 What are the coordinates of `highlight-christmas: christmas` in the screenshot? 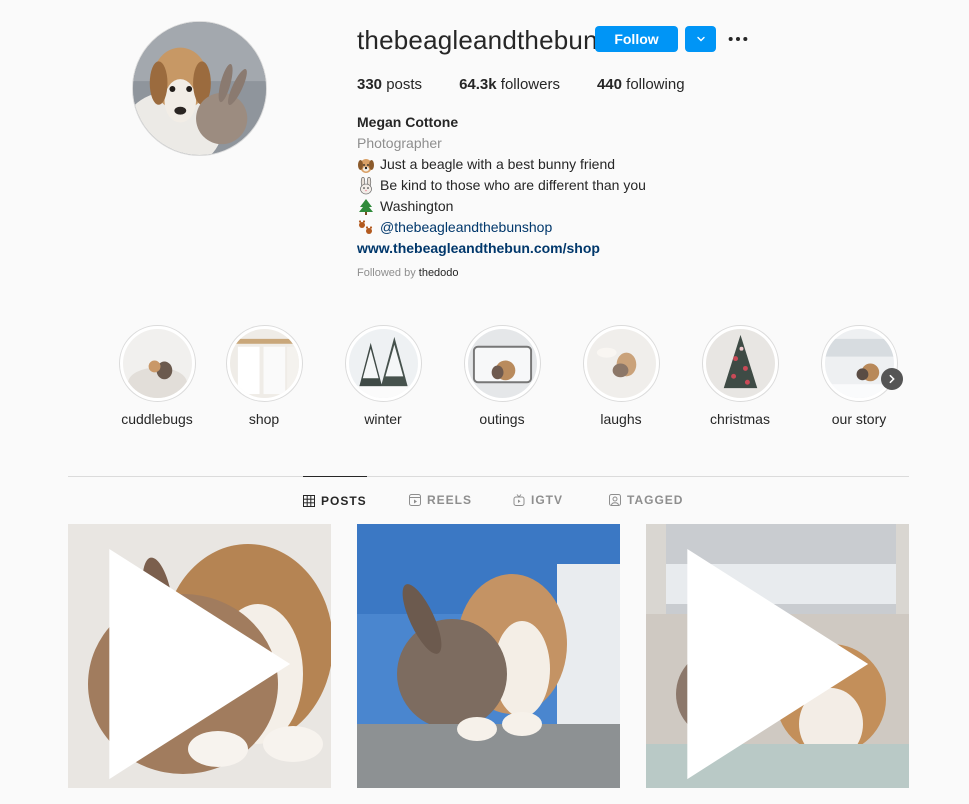 It's located at (740, 376).